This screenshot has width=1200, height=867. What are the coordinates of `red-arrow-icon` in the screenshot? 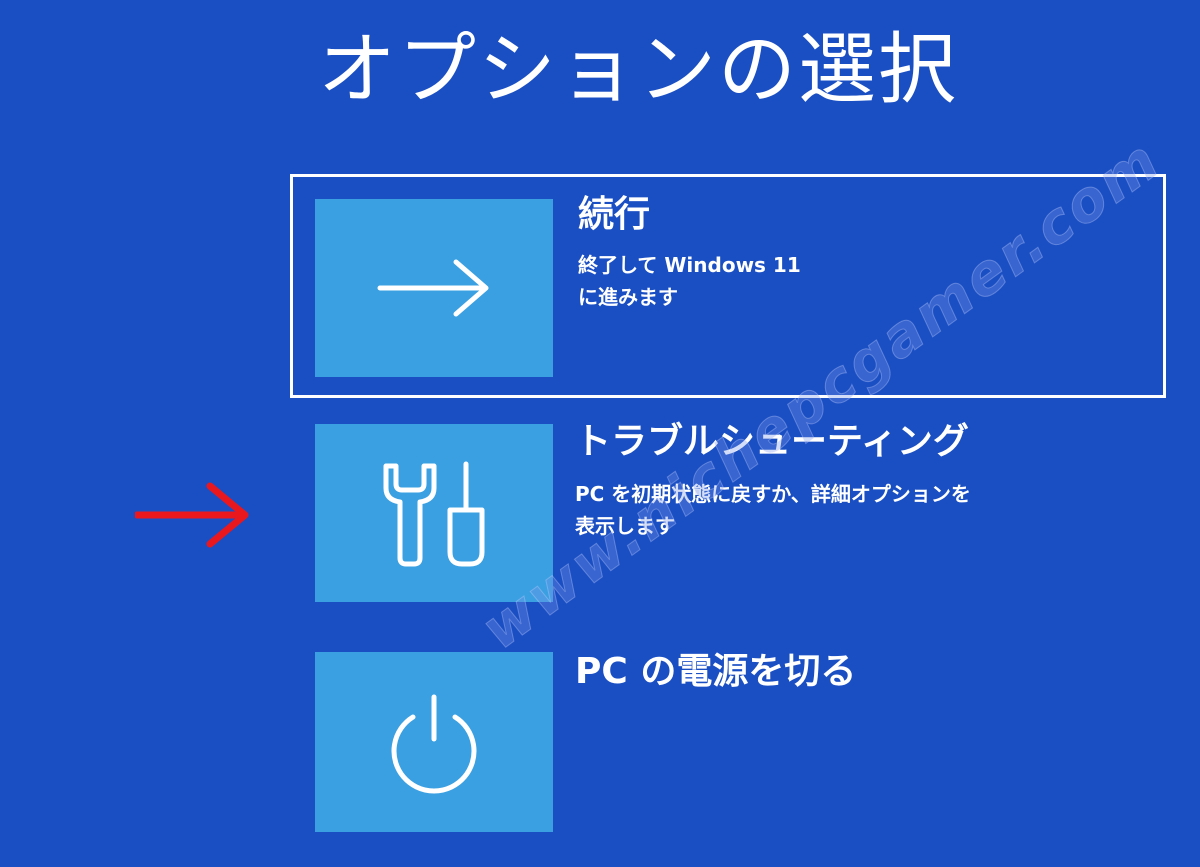 It's located at (192, 515).